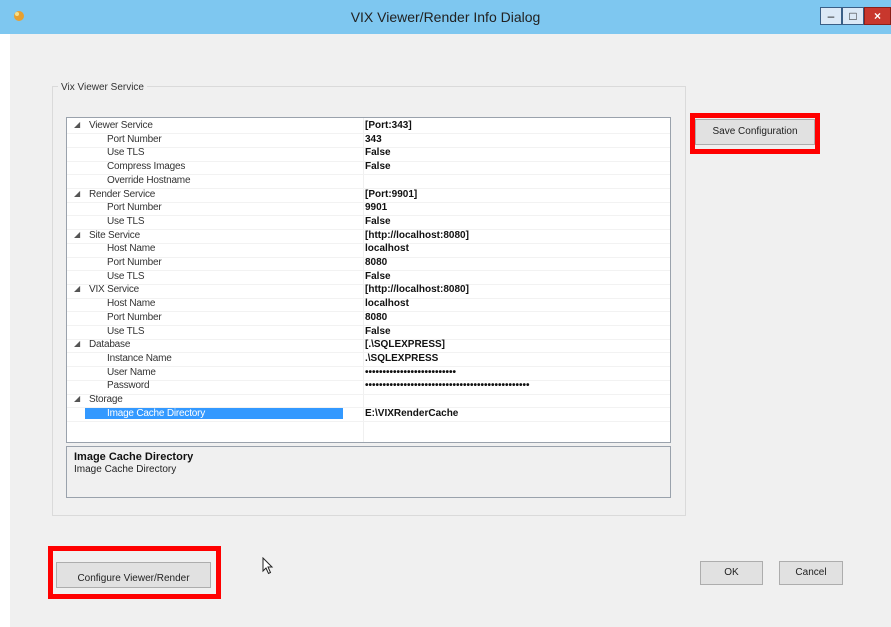 This screenshot has height=627, width=891. I want to click on property-name: User Name, so click(131, 372).